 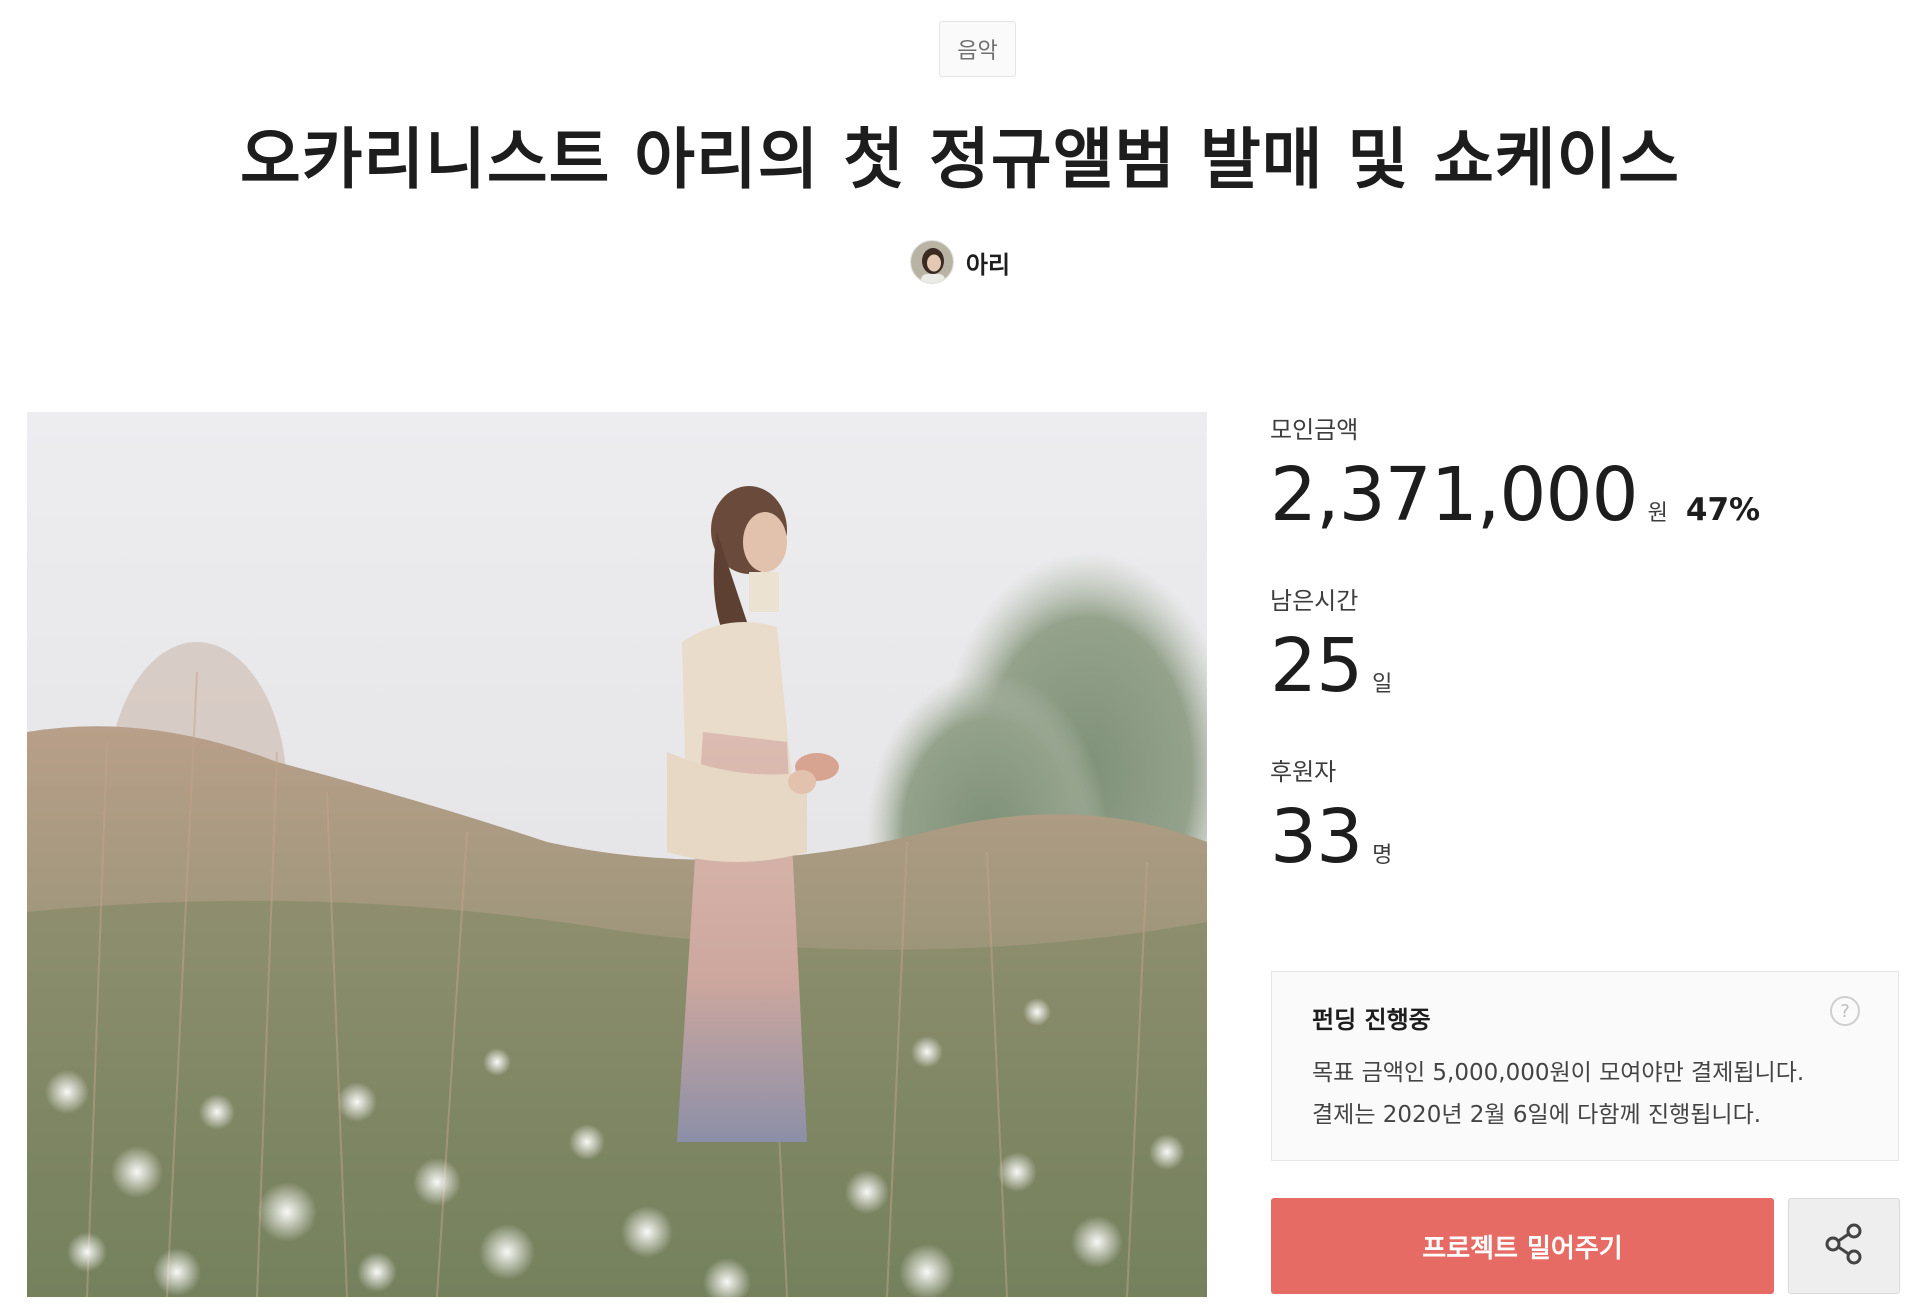 What do you see at coordinates (1382, 684) in the screenshot?
I see `time-left-unit: 일` at bounding box center [1382, 684].